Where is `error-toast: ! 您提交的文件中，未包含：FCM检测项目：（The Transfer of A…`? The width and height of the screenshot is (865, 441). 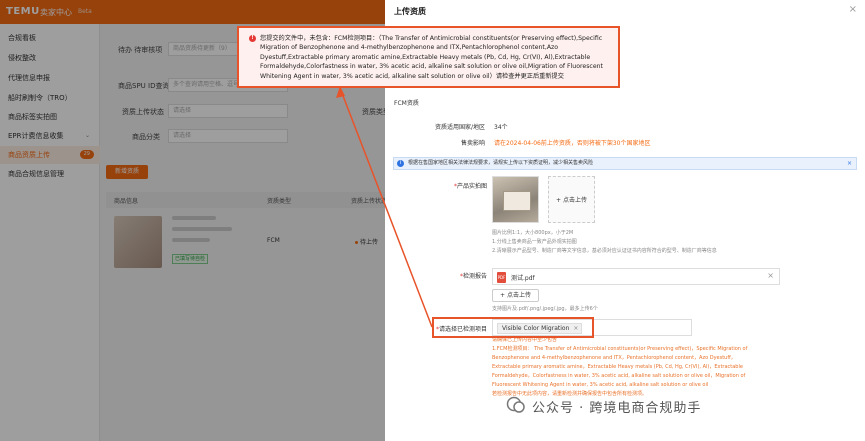
error-toast: ! 您提交的文件中，未包含：FCM检测项目：（The Transfer of A… is located at coordinates (428, 57).